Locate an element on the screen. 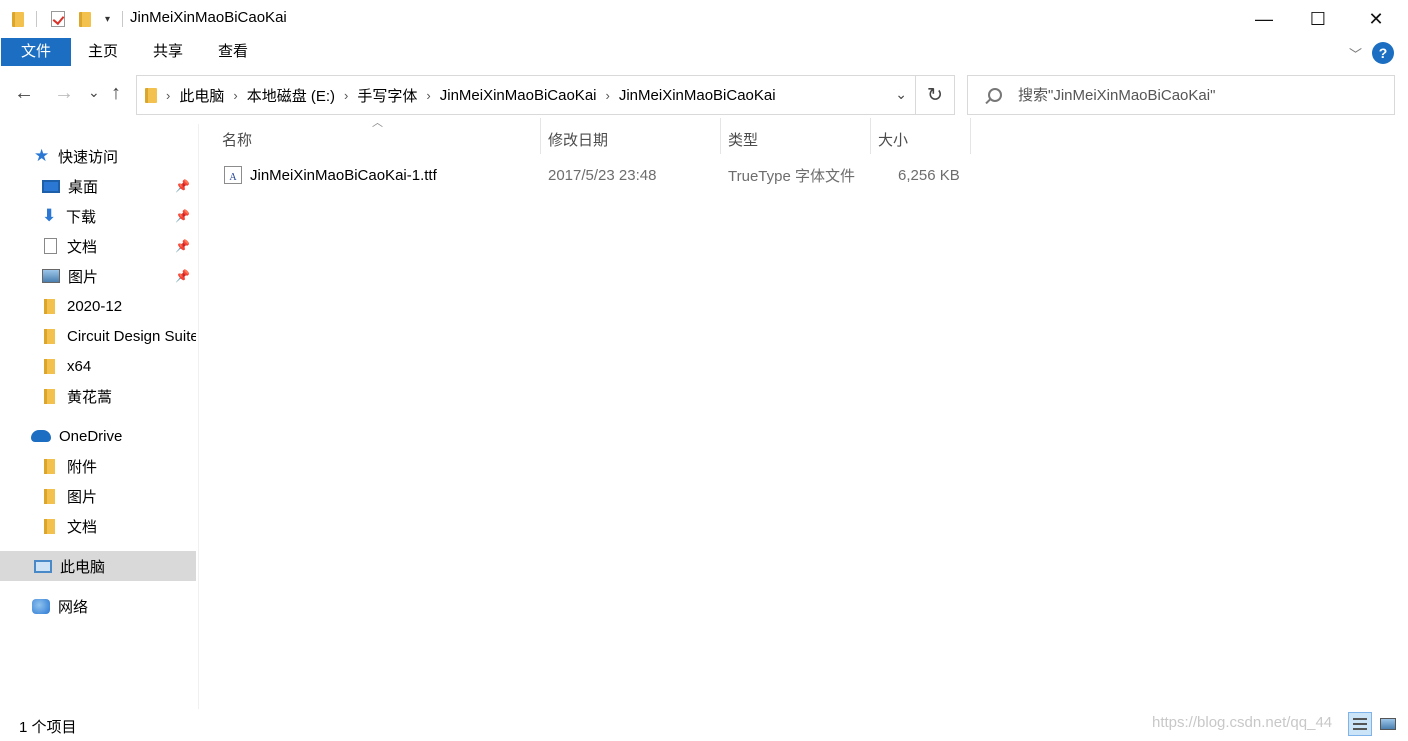 This screenshot has width=1408, height=741. breadcrumb-current-folder: JinMeiXinMaoBiCaoKai is located at coordinates (697, 95).